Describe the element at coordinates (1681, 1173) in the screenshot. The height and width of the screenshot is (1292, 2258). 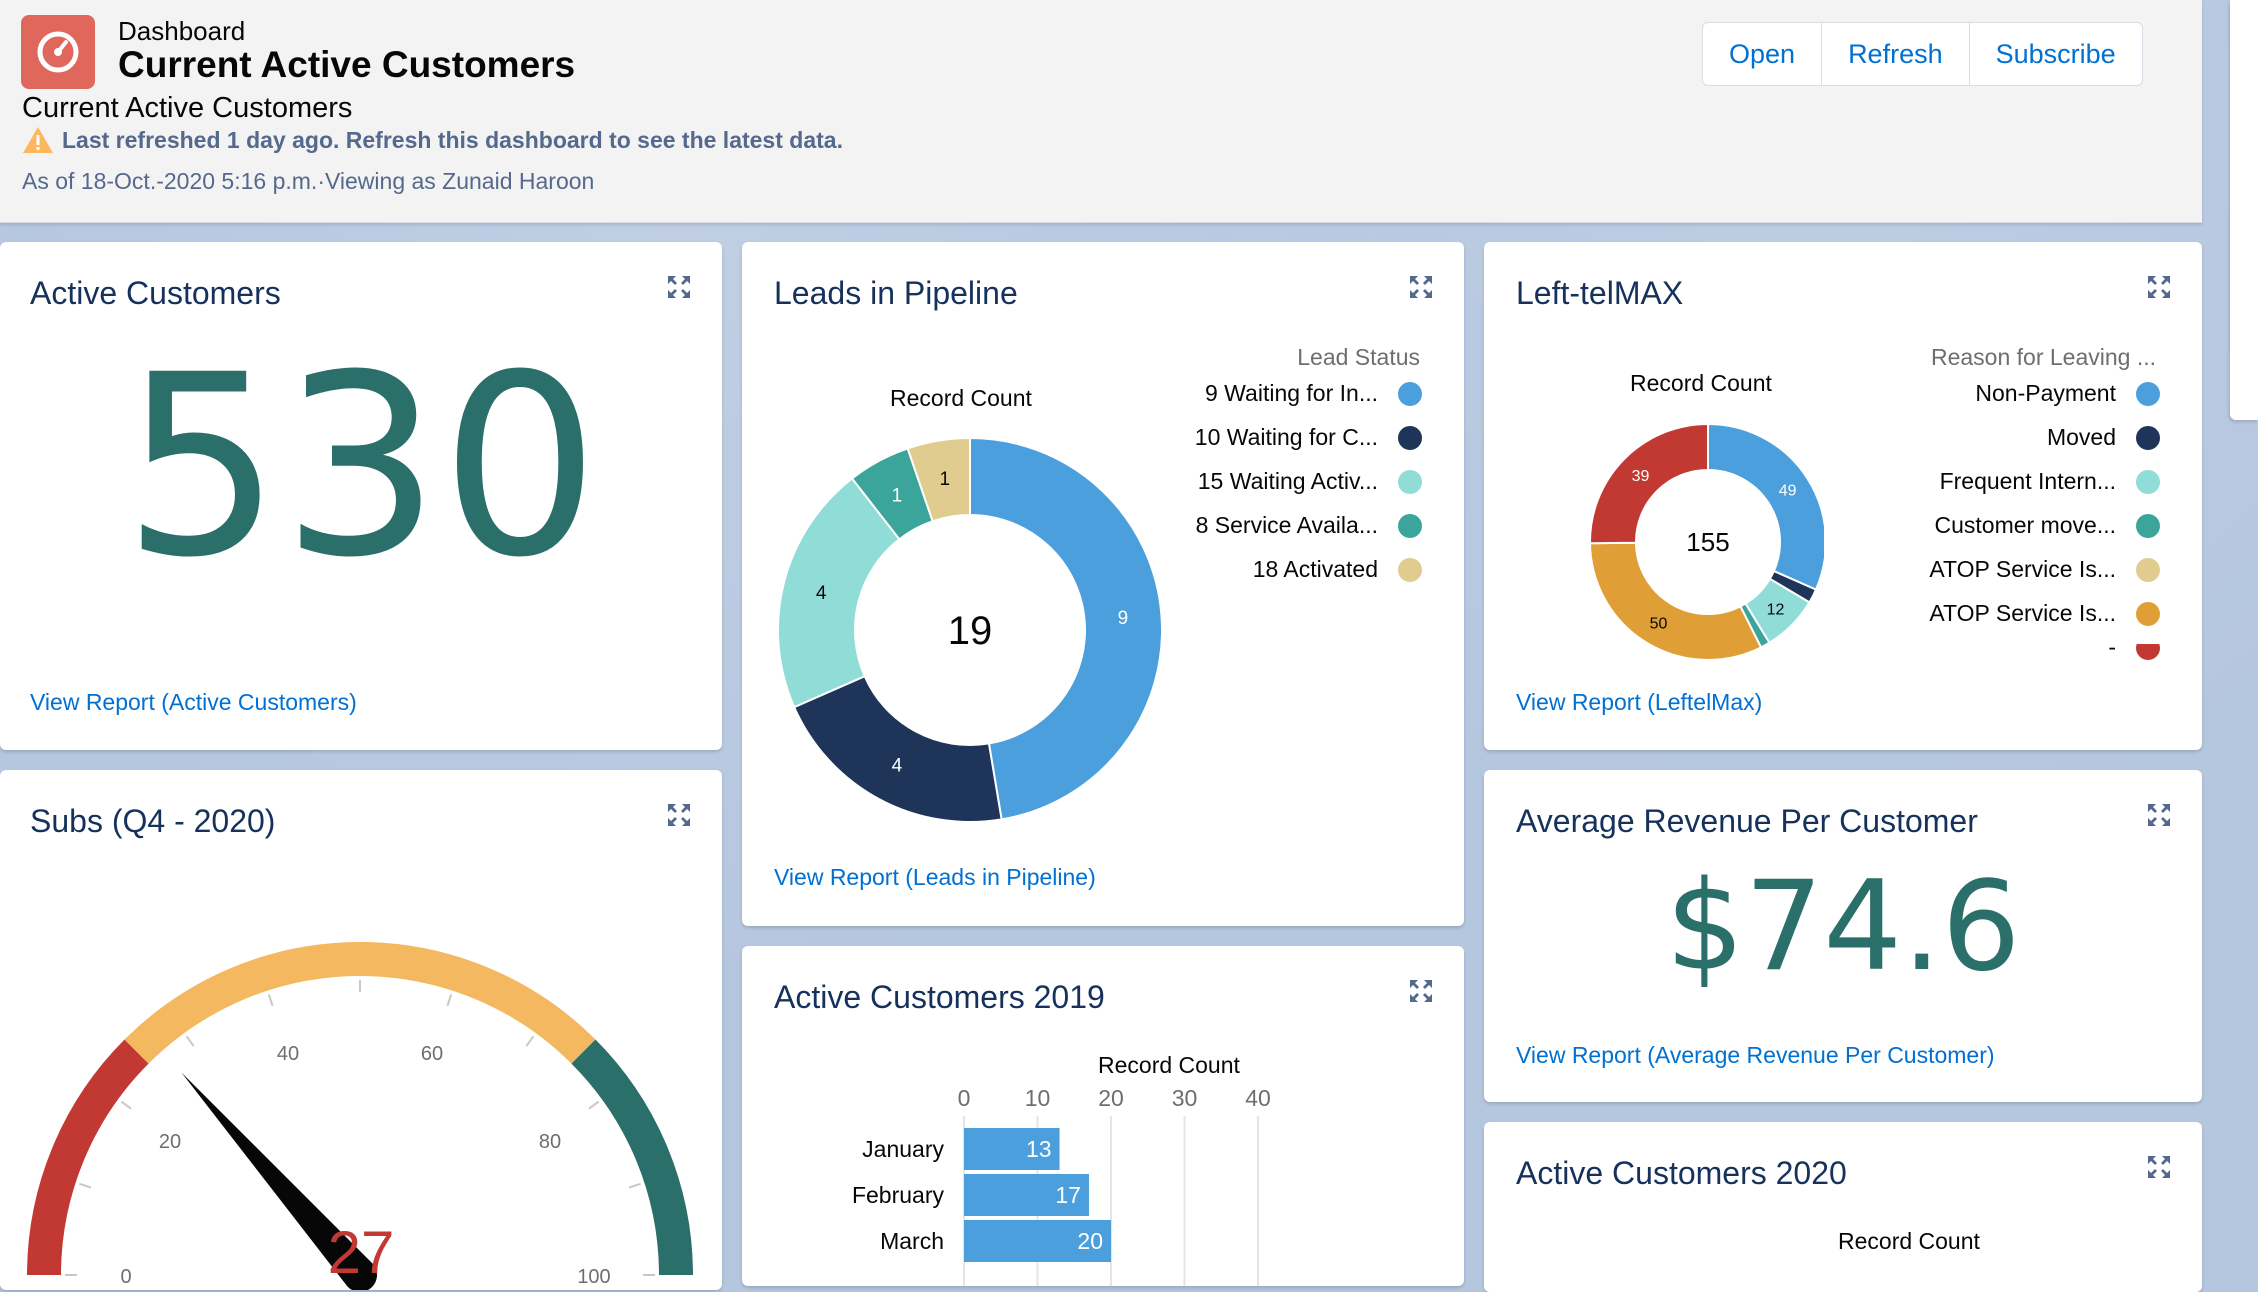
I see `card-title: Active Customers 2020` at that location.